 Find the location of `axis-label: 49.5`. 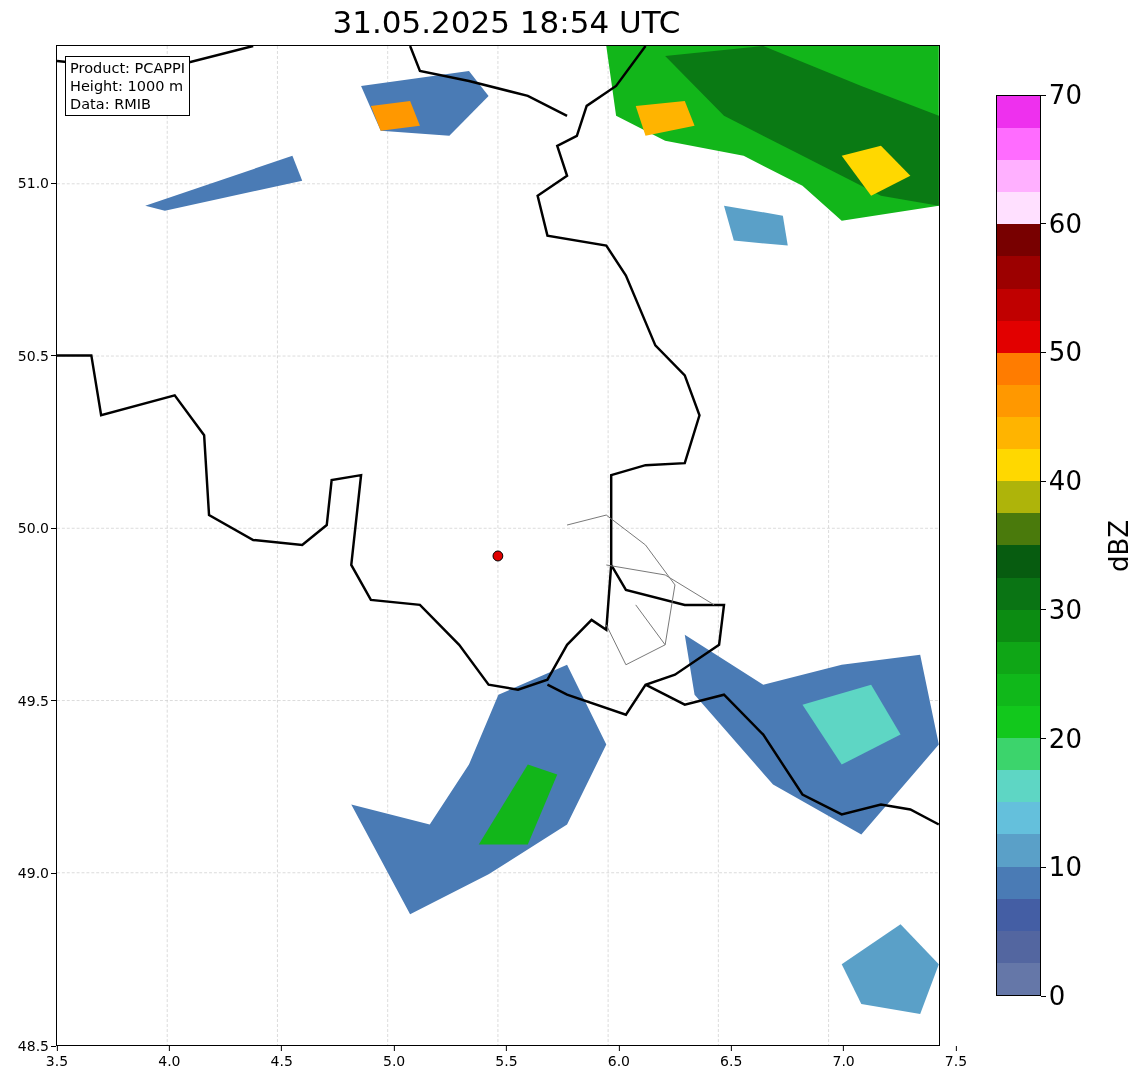

axis-label: 49.5 is located at coordinates (33, 700).